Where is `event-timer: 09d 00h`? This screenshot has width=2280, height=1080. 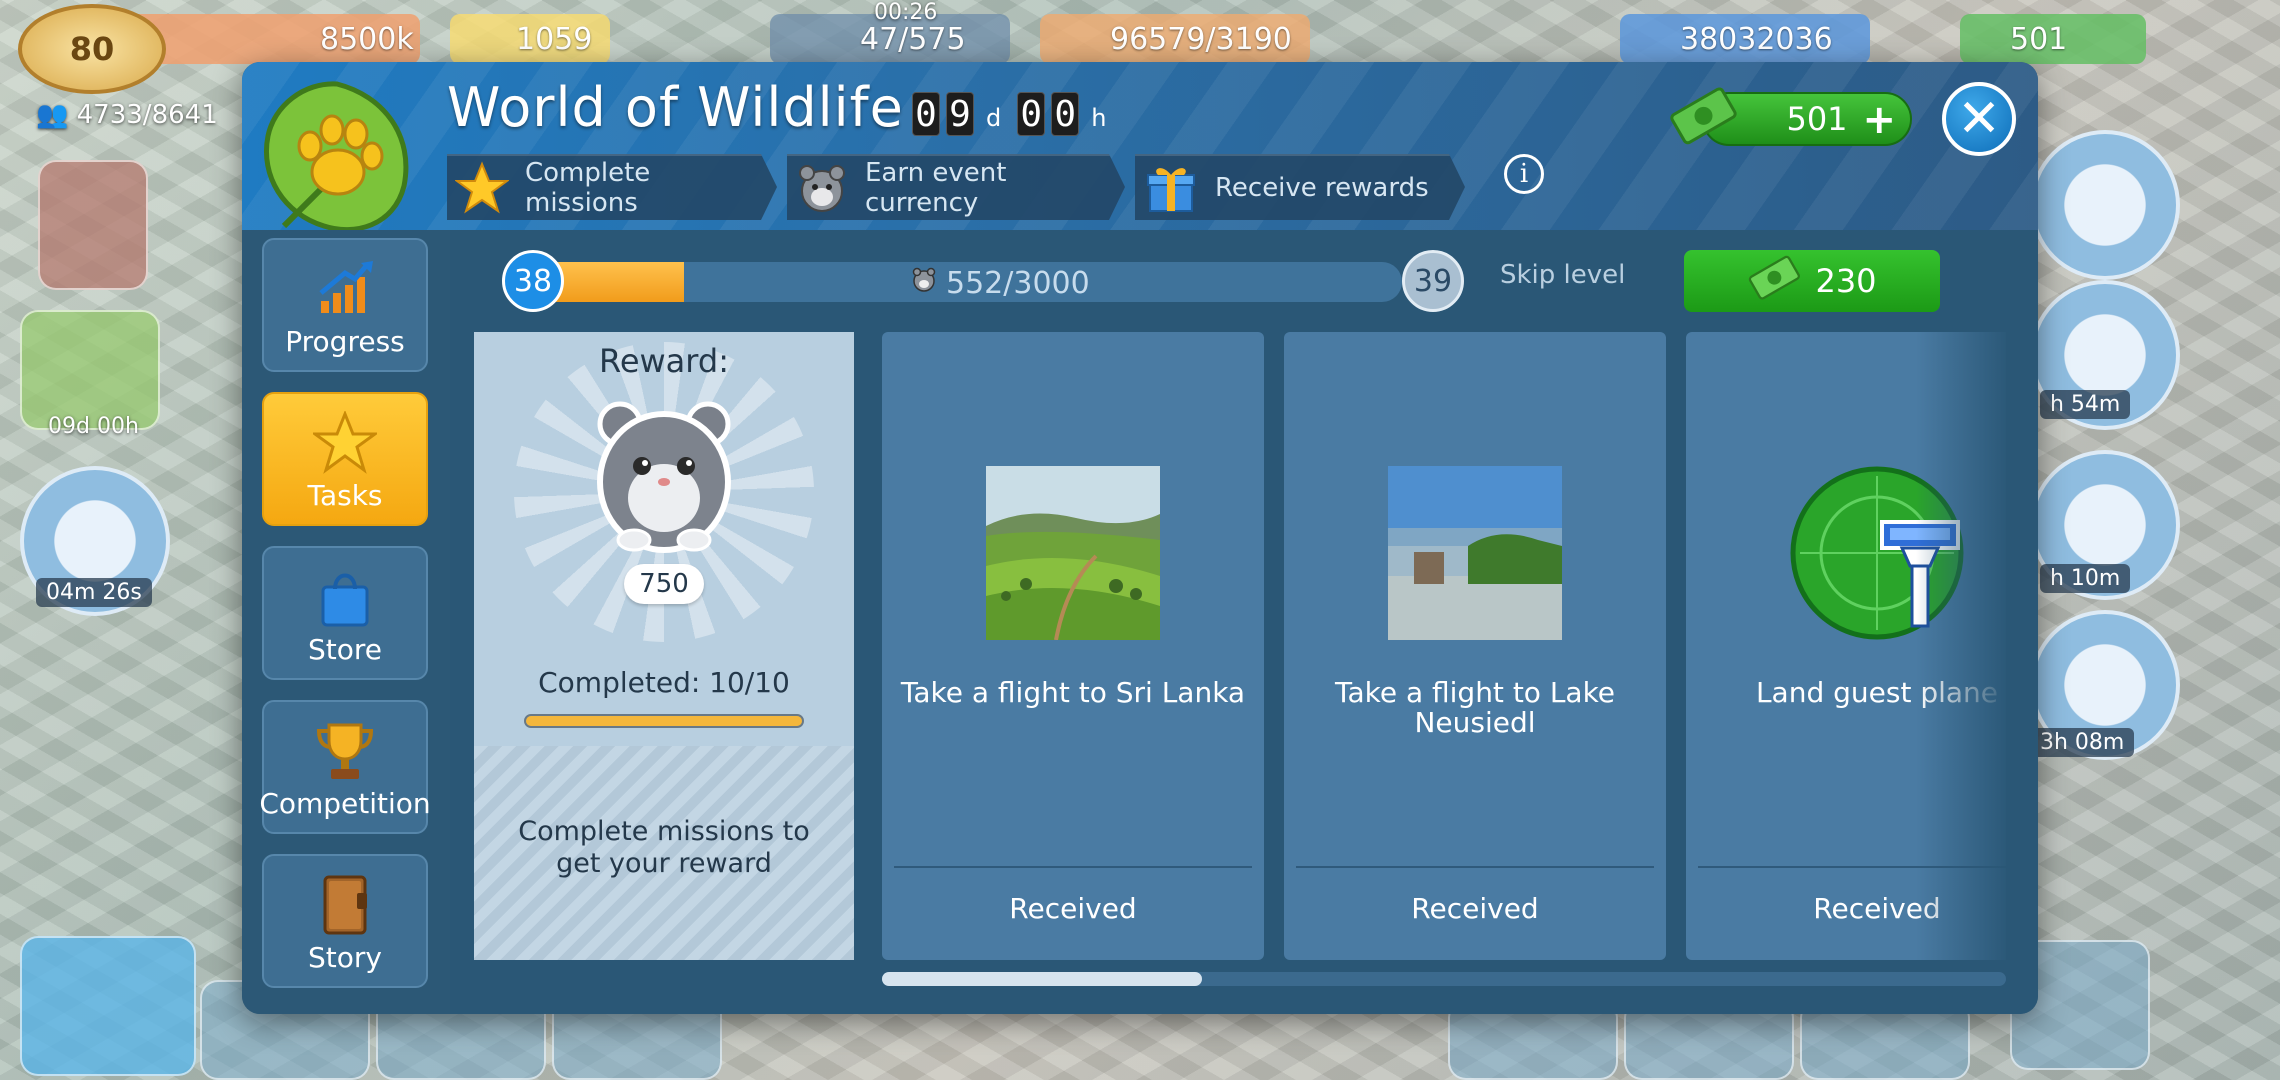
event-timer: 09d 00h is located at coordinates (93, 426).